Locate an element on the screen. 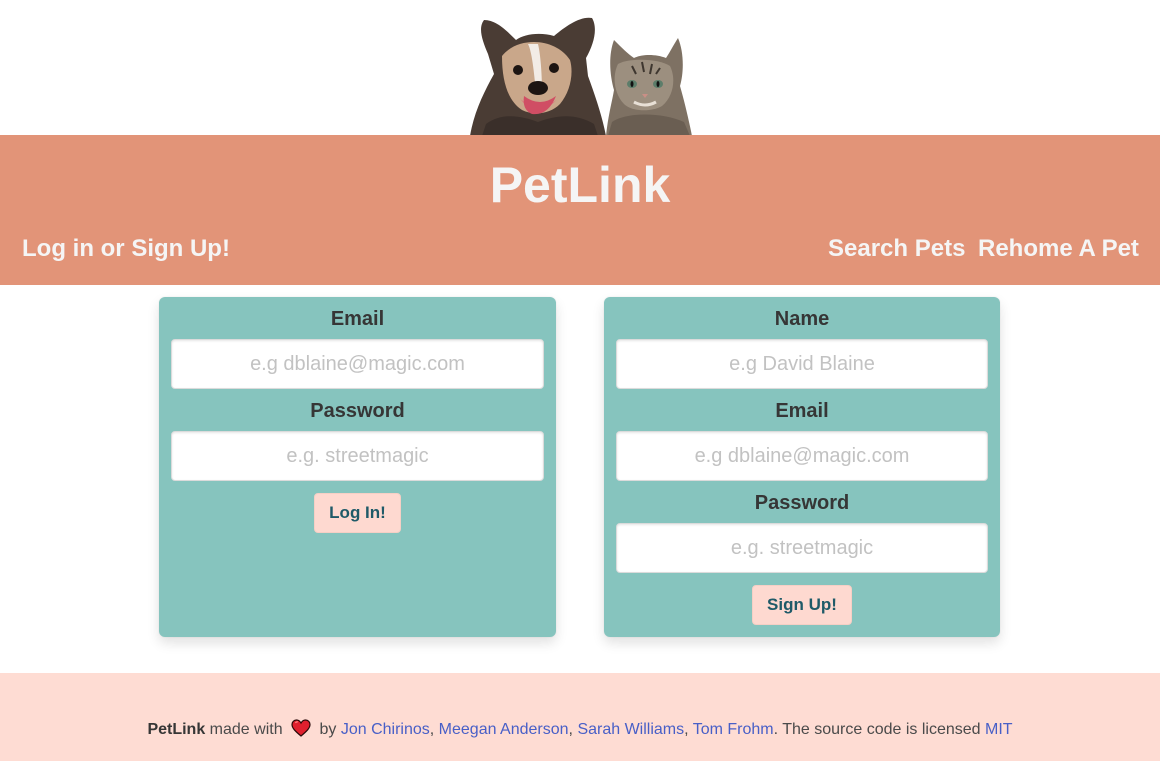 This screenshot has width=1160, height=761. dog-and-cat-image is located at coordinates (581, 76).